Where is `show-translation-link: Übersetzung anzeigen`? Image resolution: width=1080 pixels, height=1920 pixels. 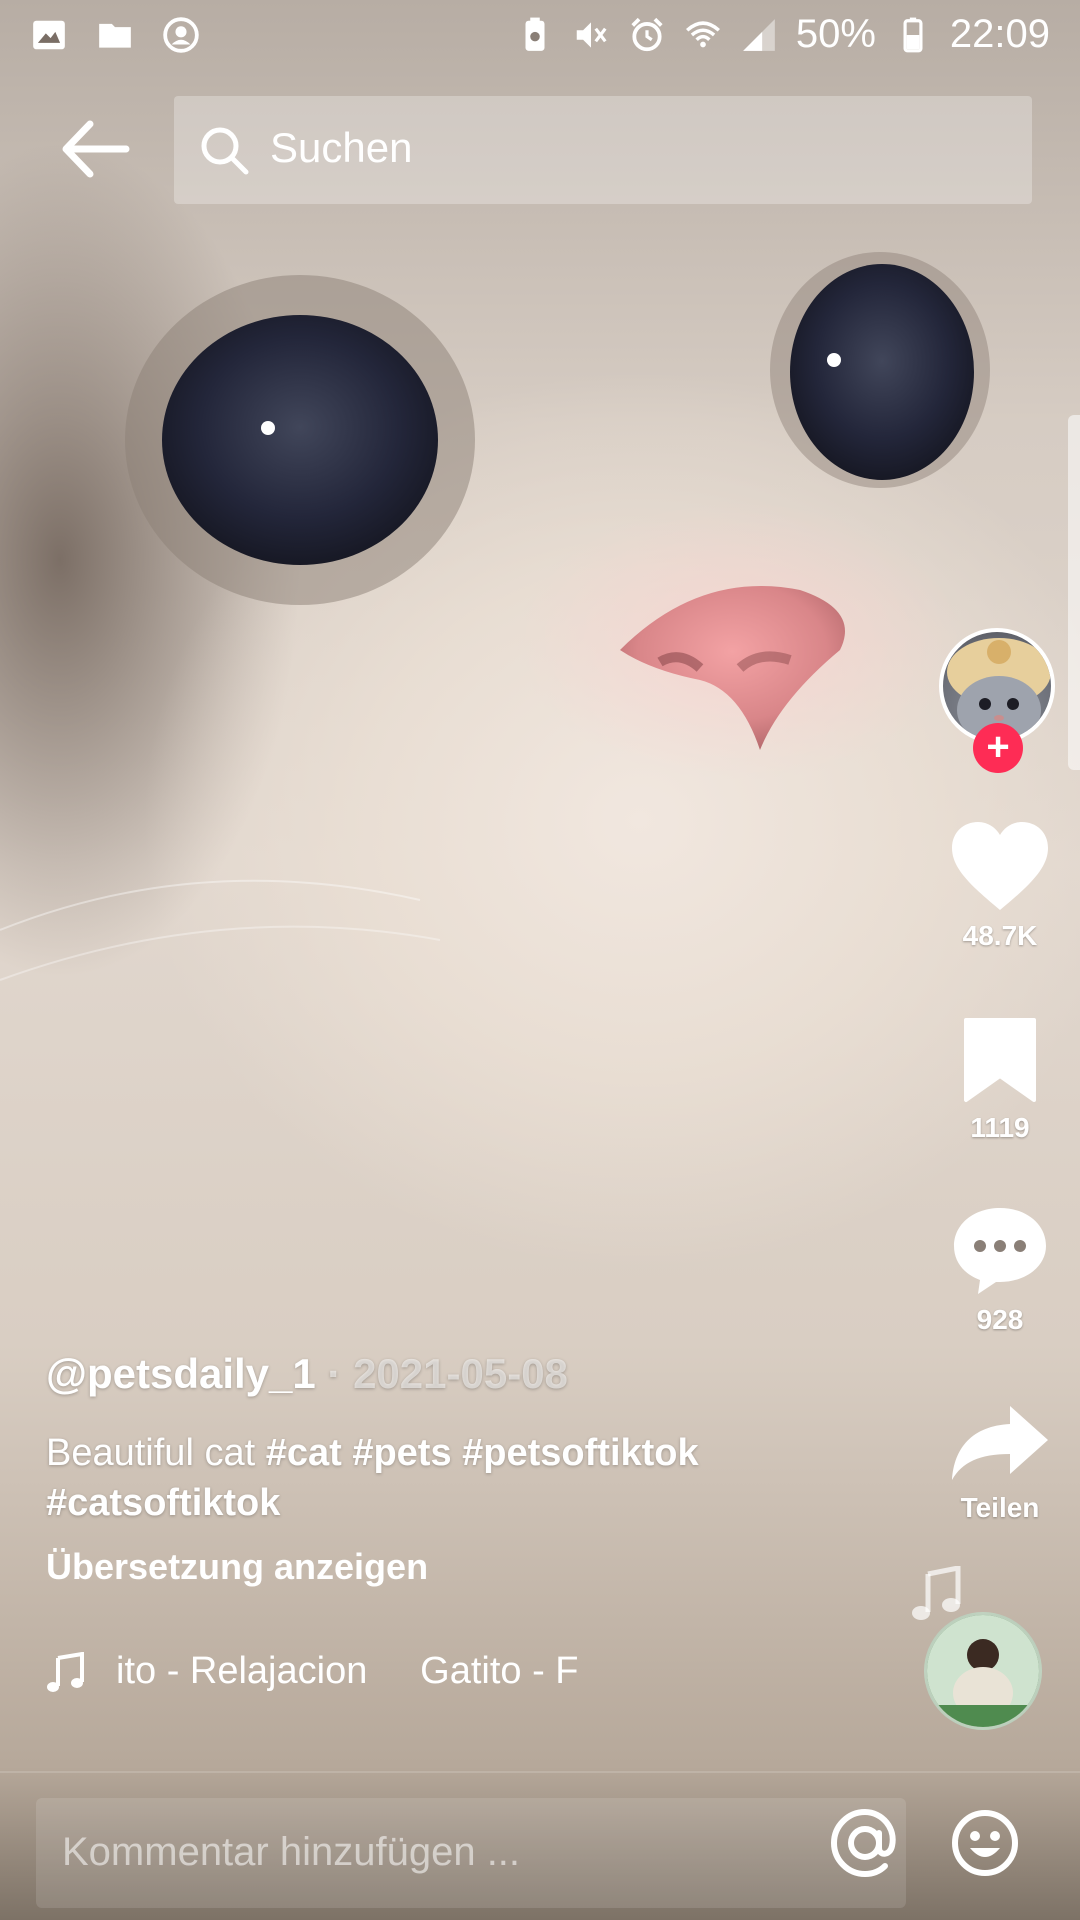
show-translation-link: Übersetzung anzeigen is located at coordinates (466, 1567).